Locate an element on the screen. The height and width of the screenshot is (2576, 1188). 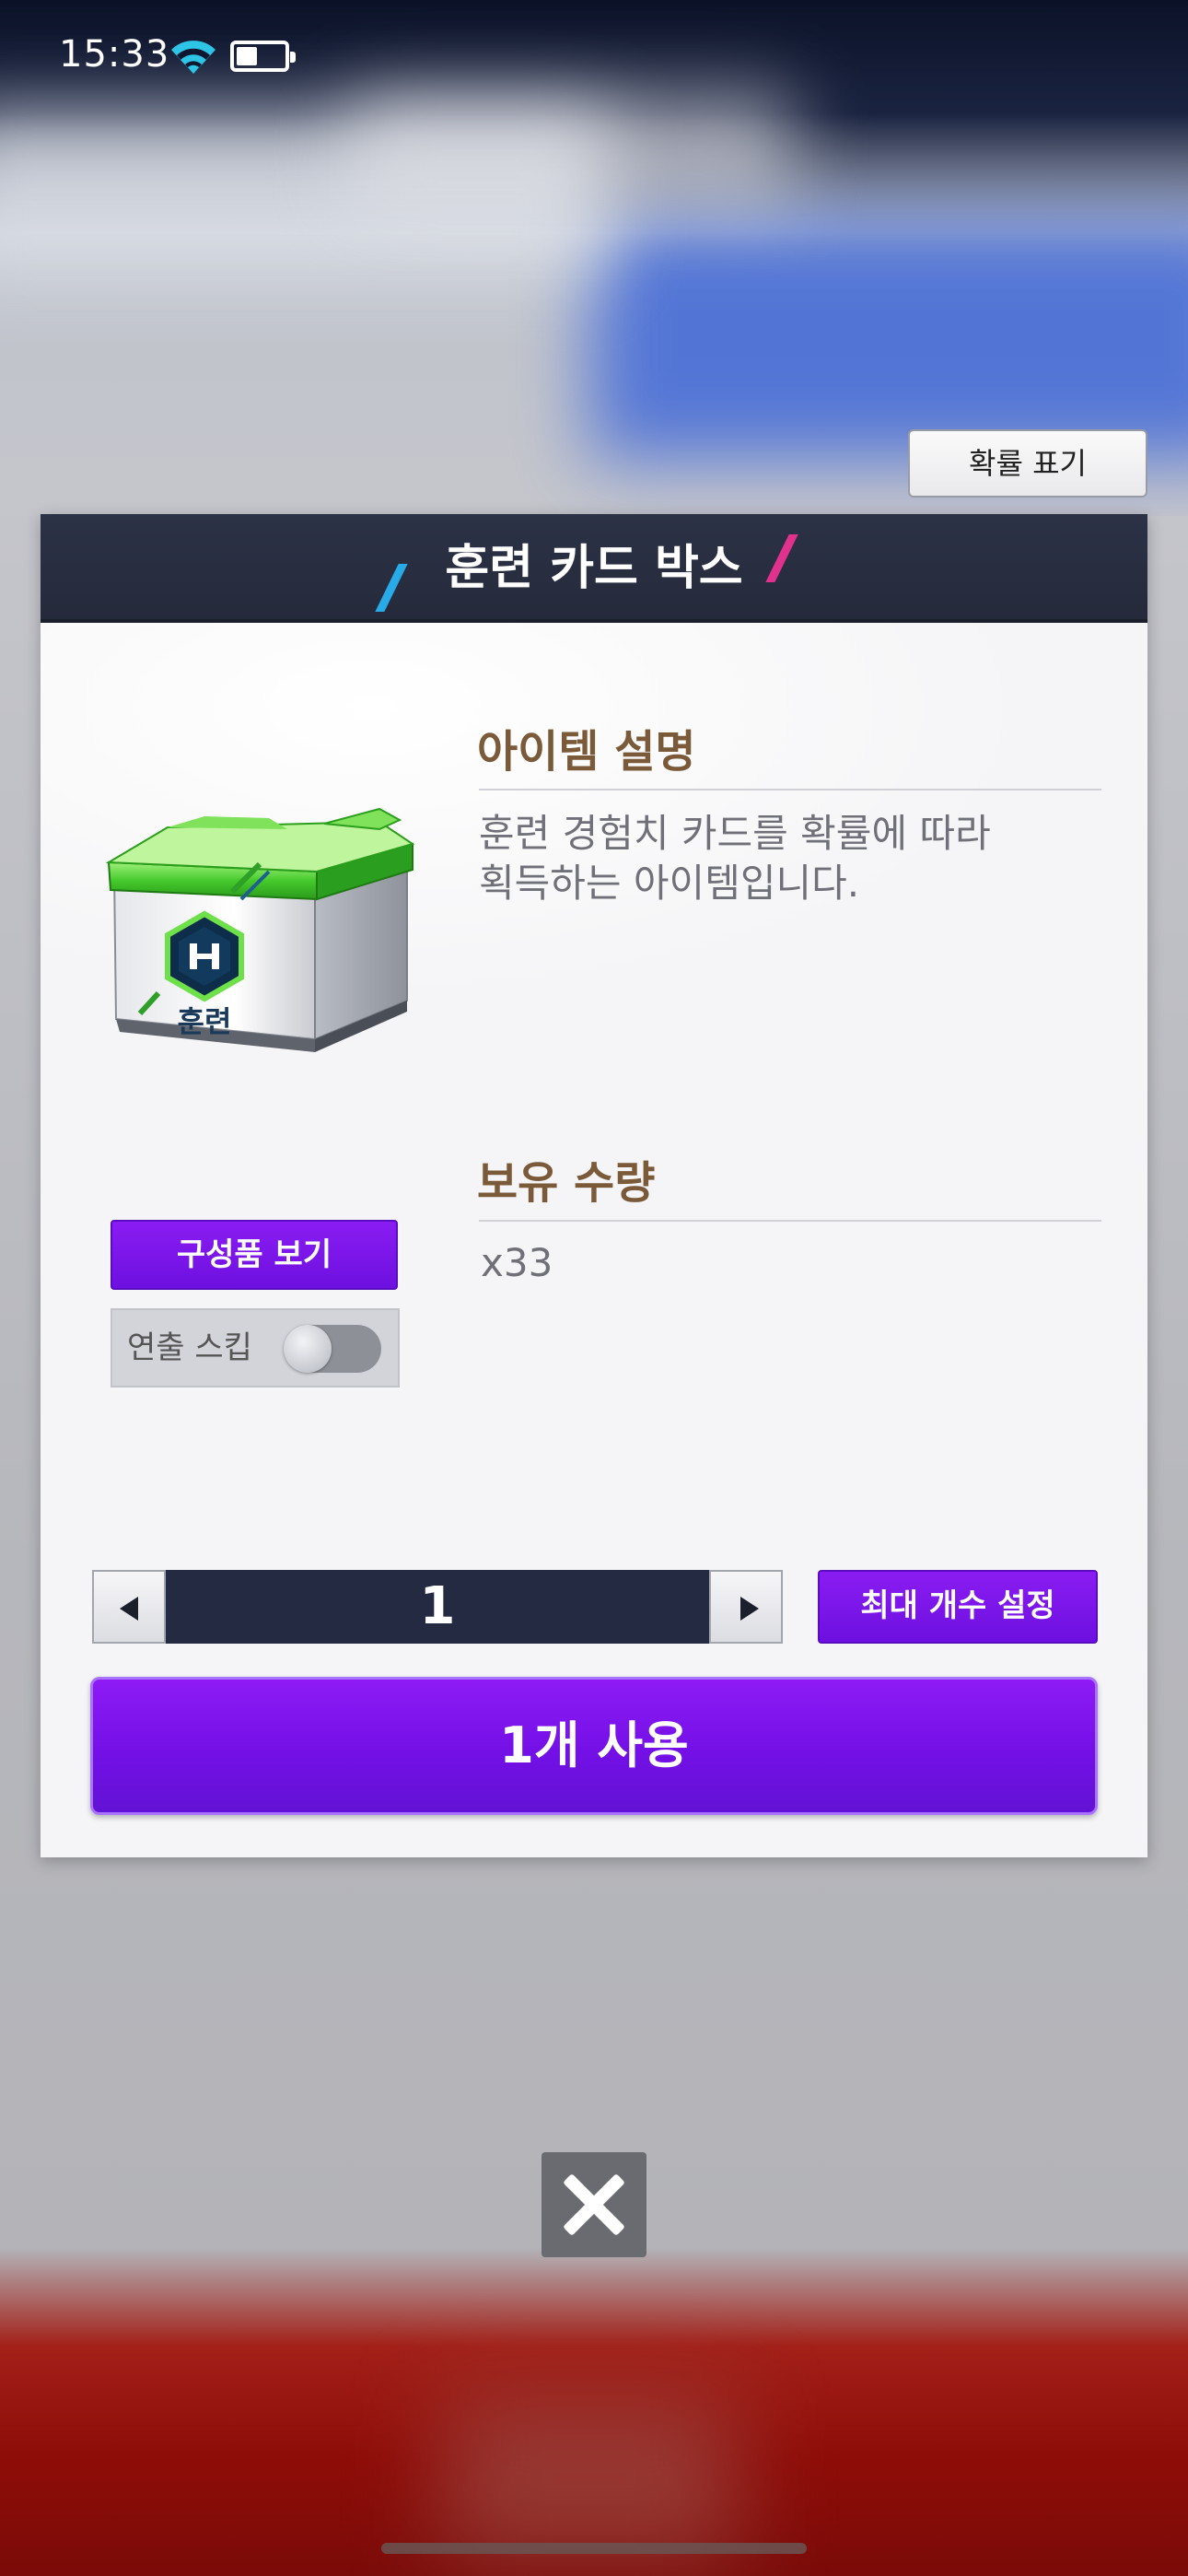
description-heading: 아이템 설명 is located at coordinates (586, 752).